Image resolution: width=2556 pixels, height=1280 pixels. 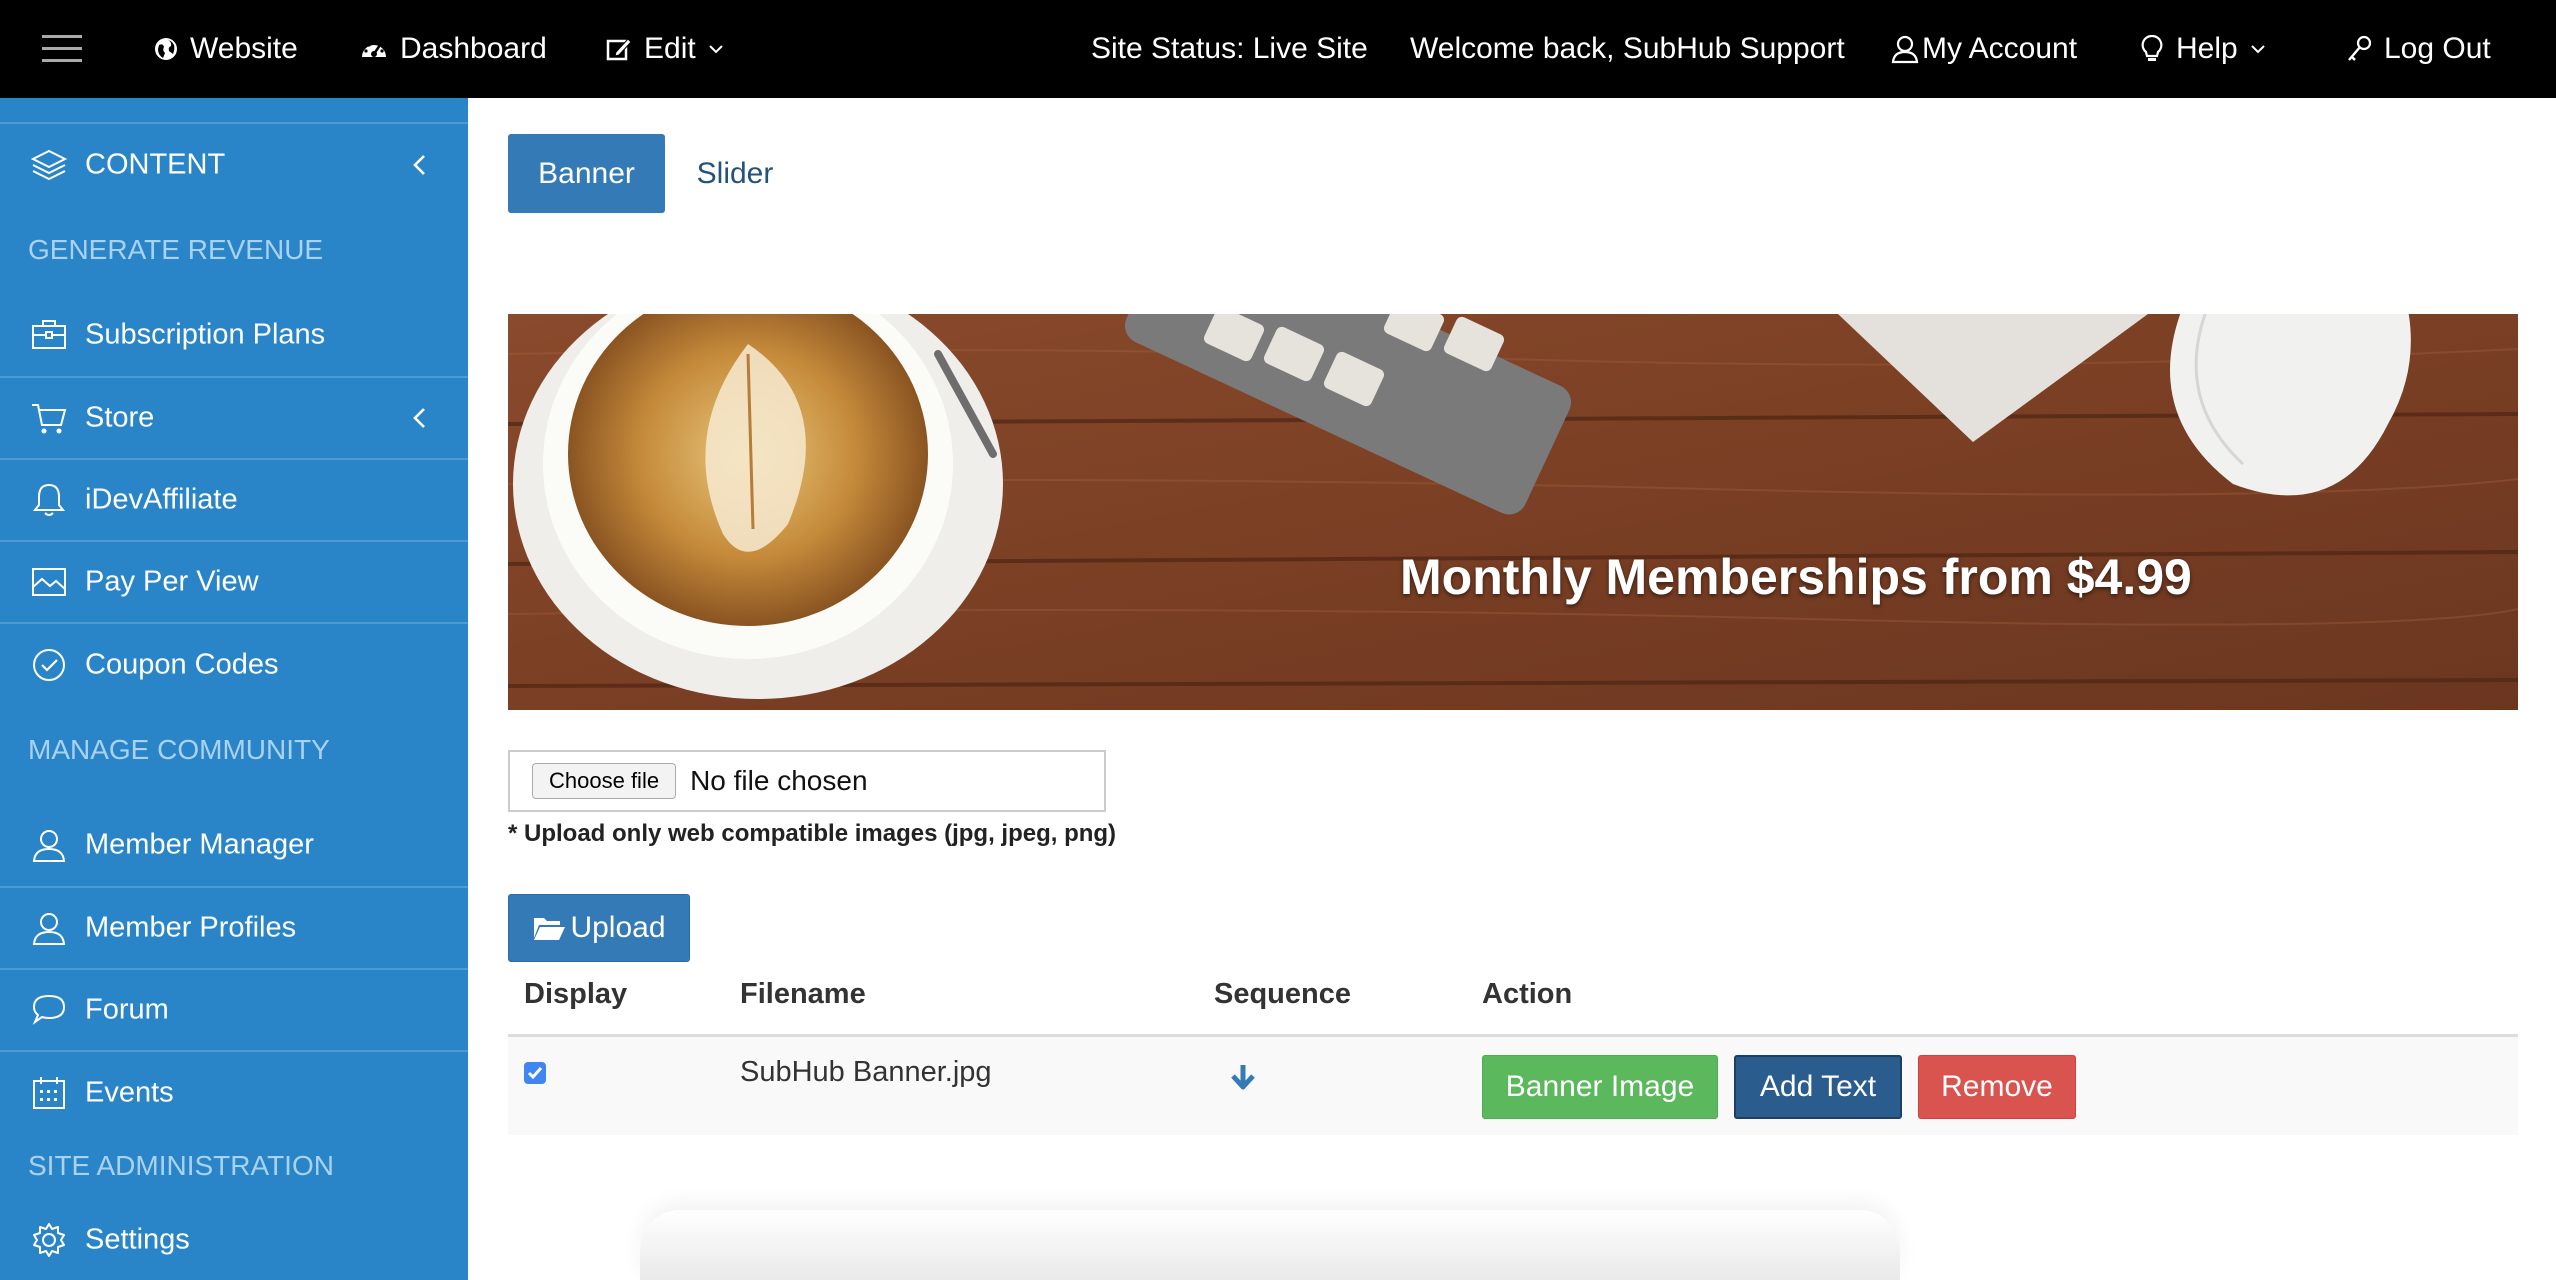 I want to click on layers-icon, so click(x=49, y=165).